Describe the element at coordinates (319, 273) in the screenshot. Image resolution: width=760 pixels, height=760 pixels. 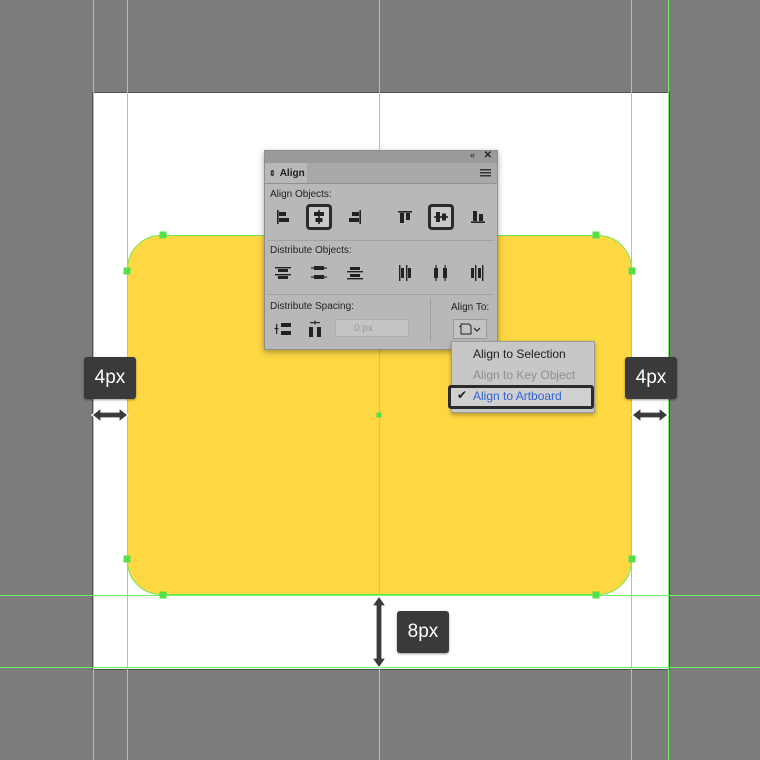
I see `vertical-distribute-center-icon` at that location.